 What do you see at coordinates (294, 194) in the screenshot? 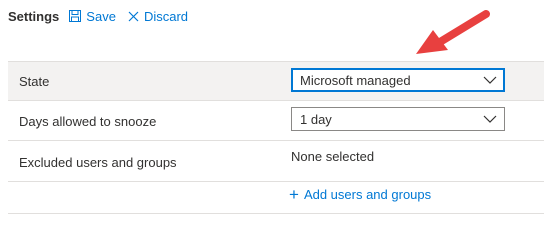
I see `plus-icon: +` at bounding box center [294, 194].